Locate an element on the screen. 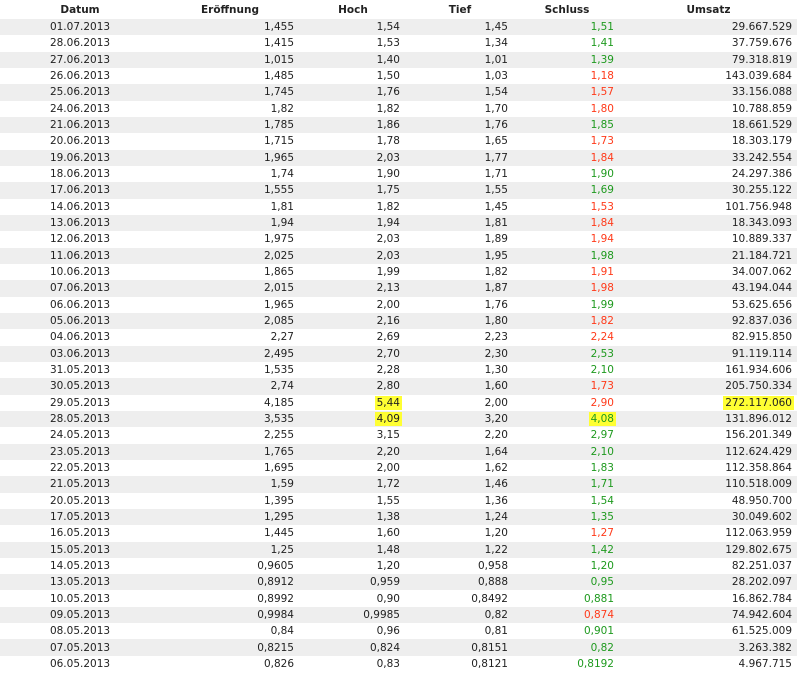 The width and height of the screenshot is (797, 689). low-cell: 2,20 is located at coordinates (460, 435).